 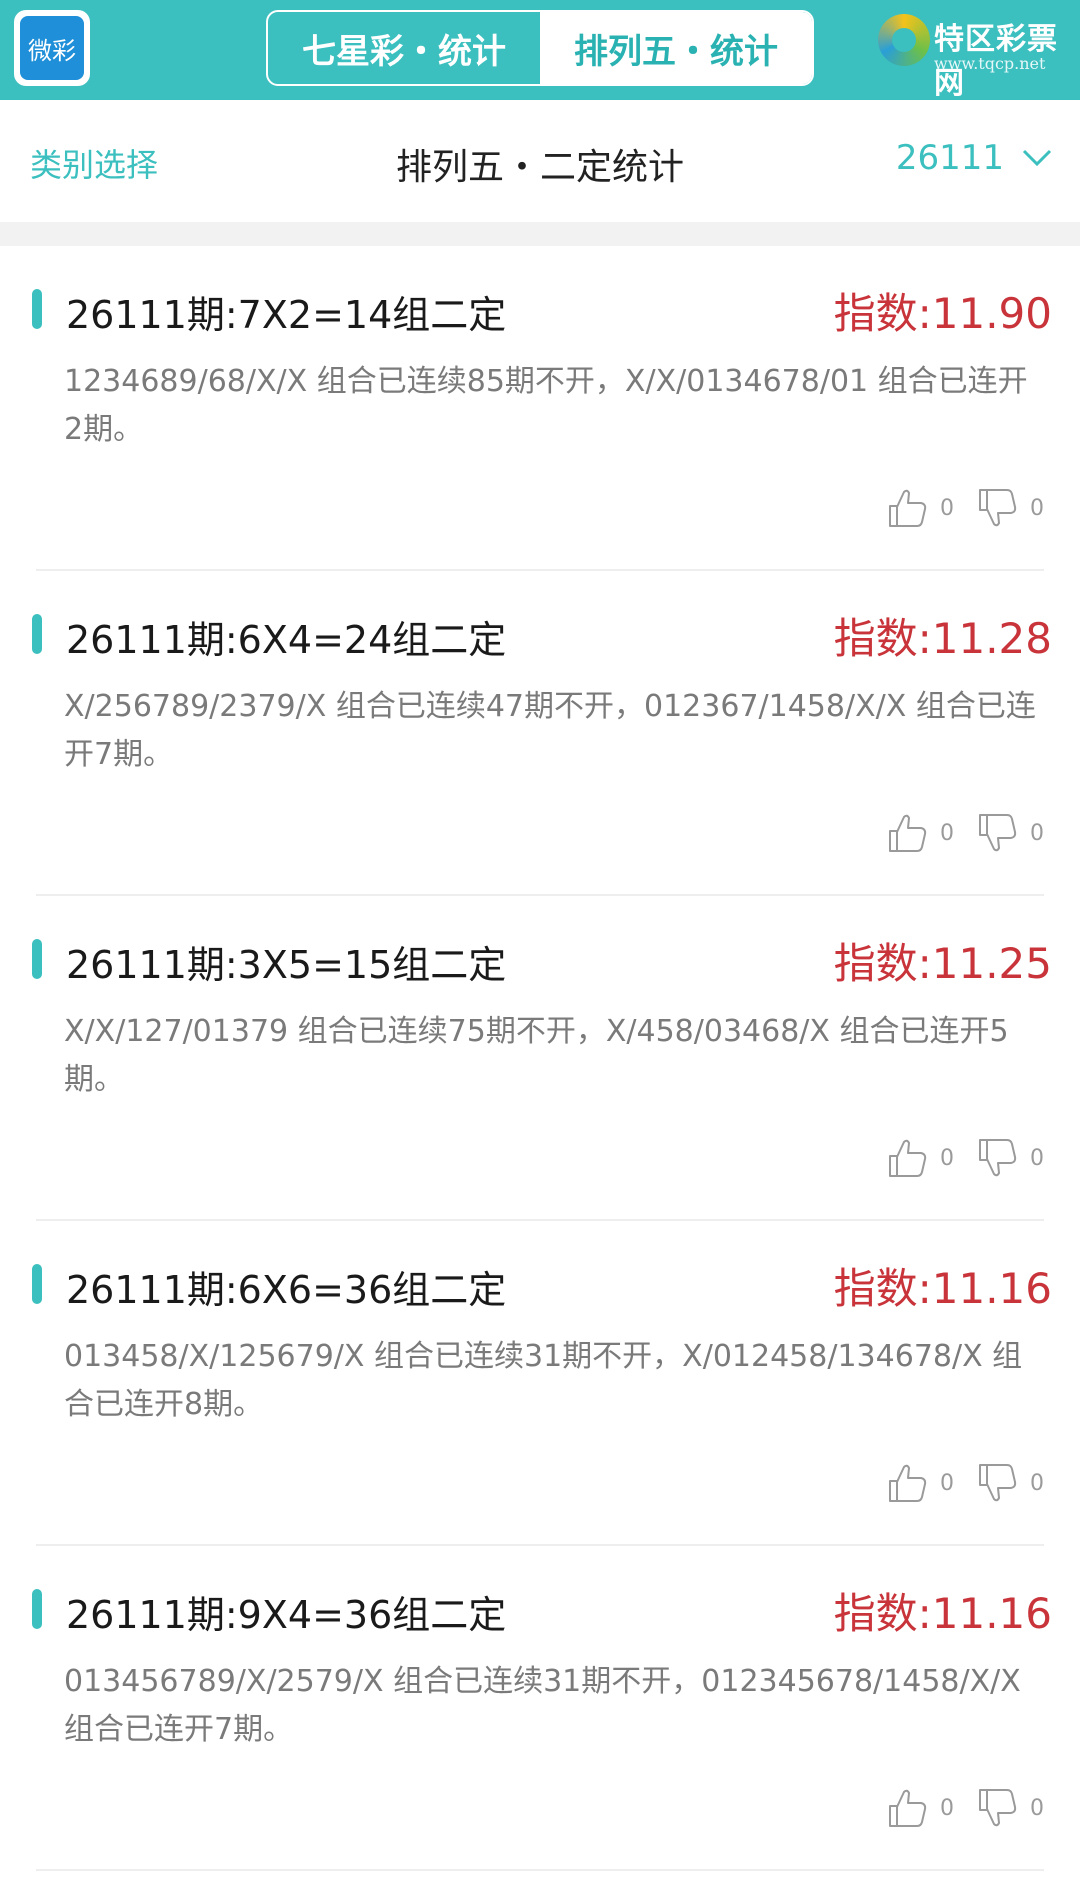 What do you see at coordinates (286, 1615) in the screenshot?
I see `card-title: 26111期:9X4=36组二定` at bounding box center [286, 1615].